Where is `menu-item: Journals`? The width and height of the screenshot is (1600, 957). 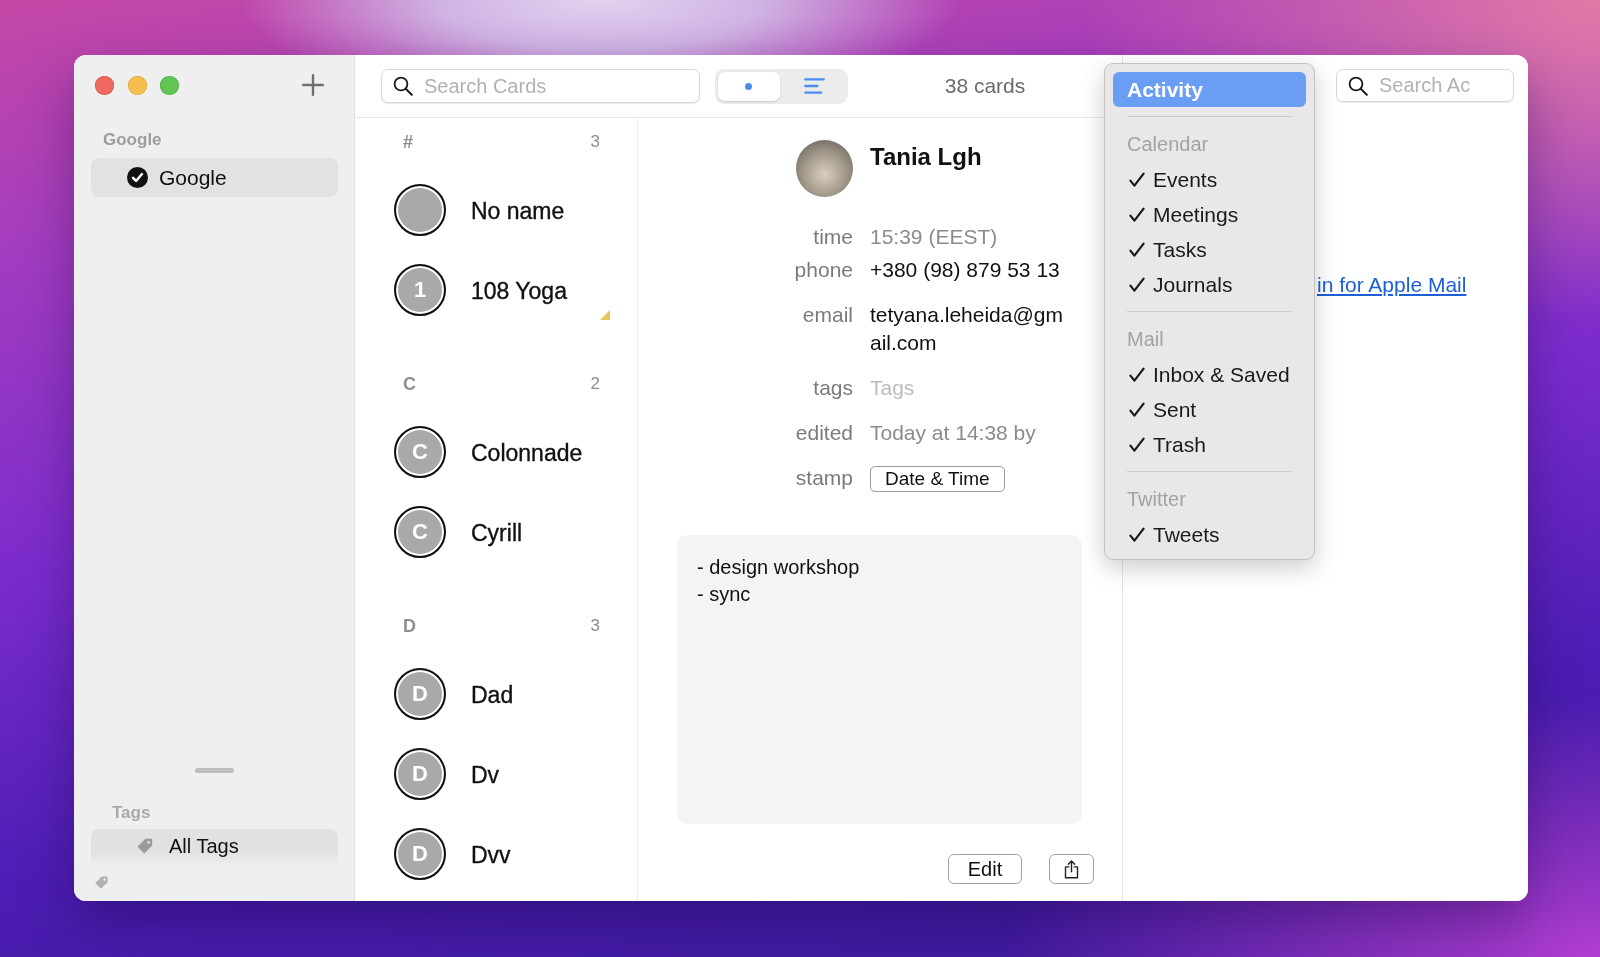 menu-item: Journals is located at coordinates (1209, 284).